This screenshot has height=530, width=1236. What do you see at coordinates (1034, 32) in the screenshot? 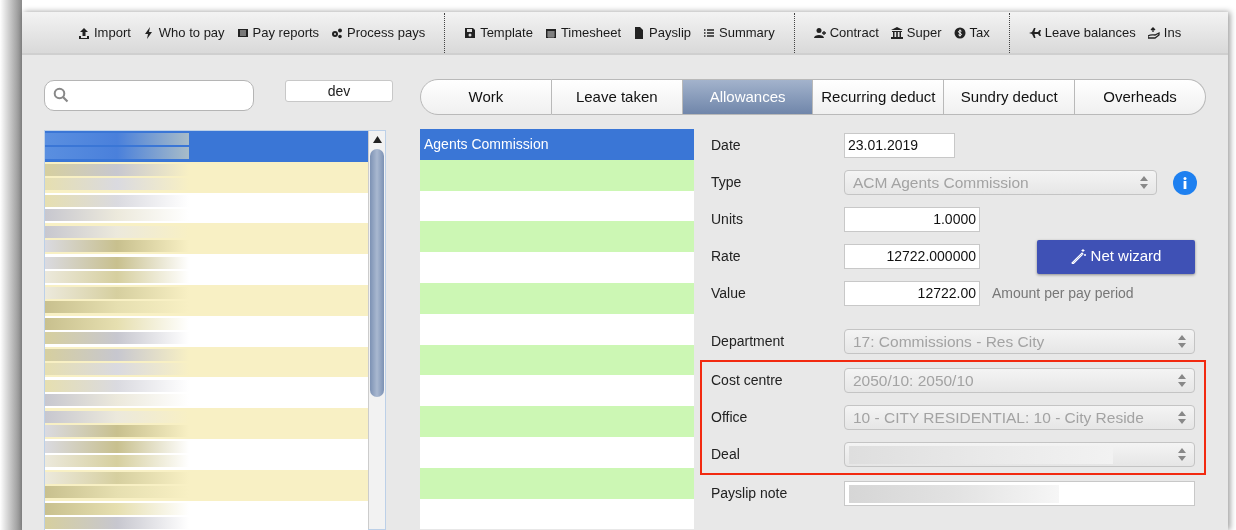
I see `airplane-icon` at bounding box center [1034, 32].